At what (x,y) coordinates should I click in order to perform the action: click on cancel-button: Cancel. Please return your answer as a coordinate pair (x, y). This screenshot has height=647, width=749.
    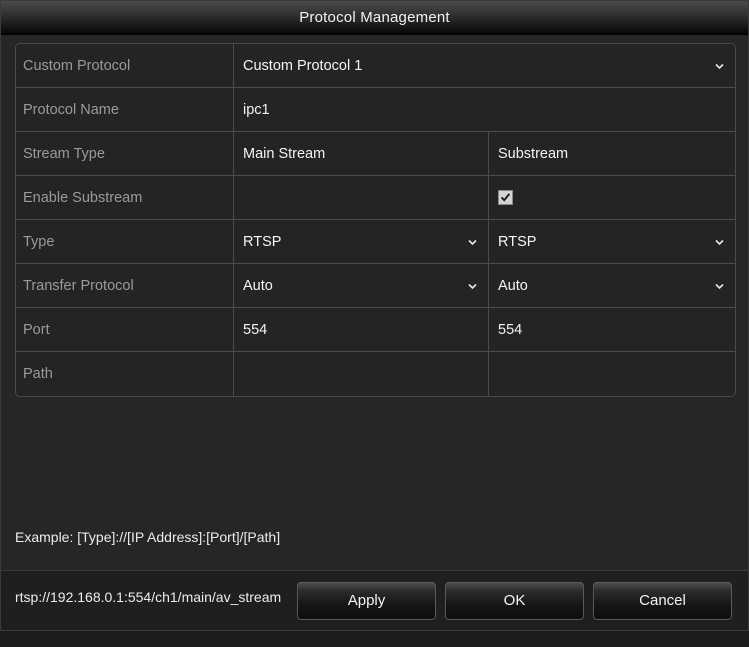
    Looking at the image, I should click on (662, 600).